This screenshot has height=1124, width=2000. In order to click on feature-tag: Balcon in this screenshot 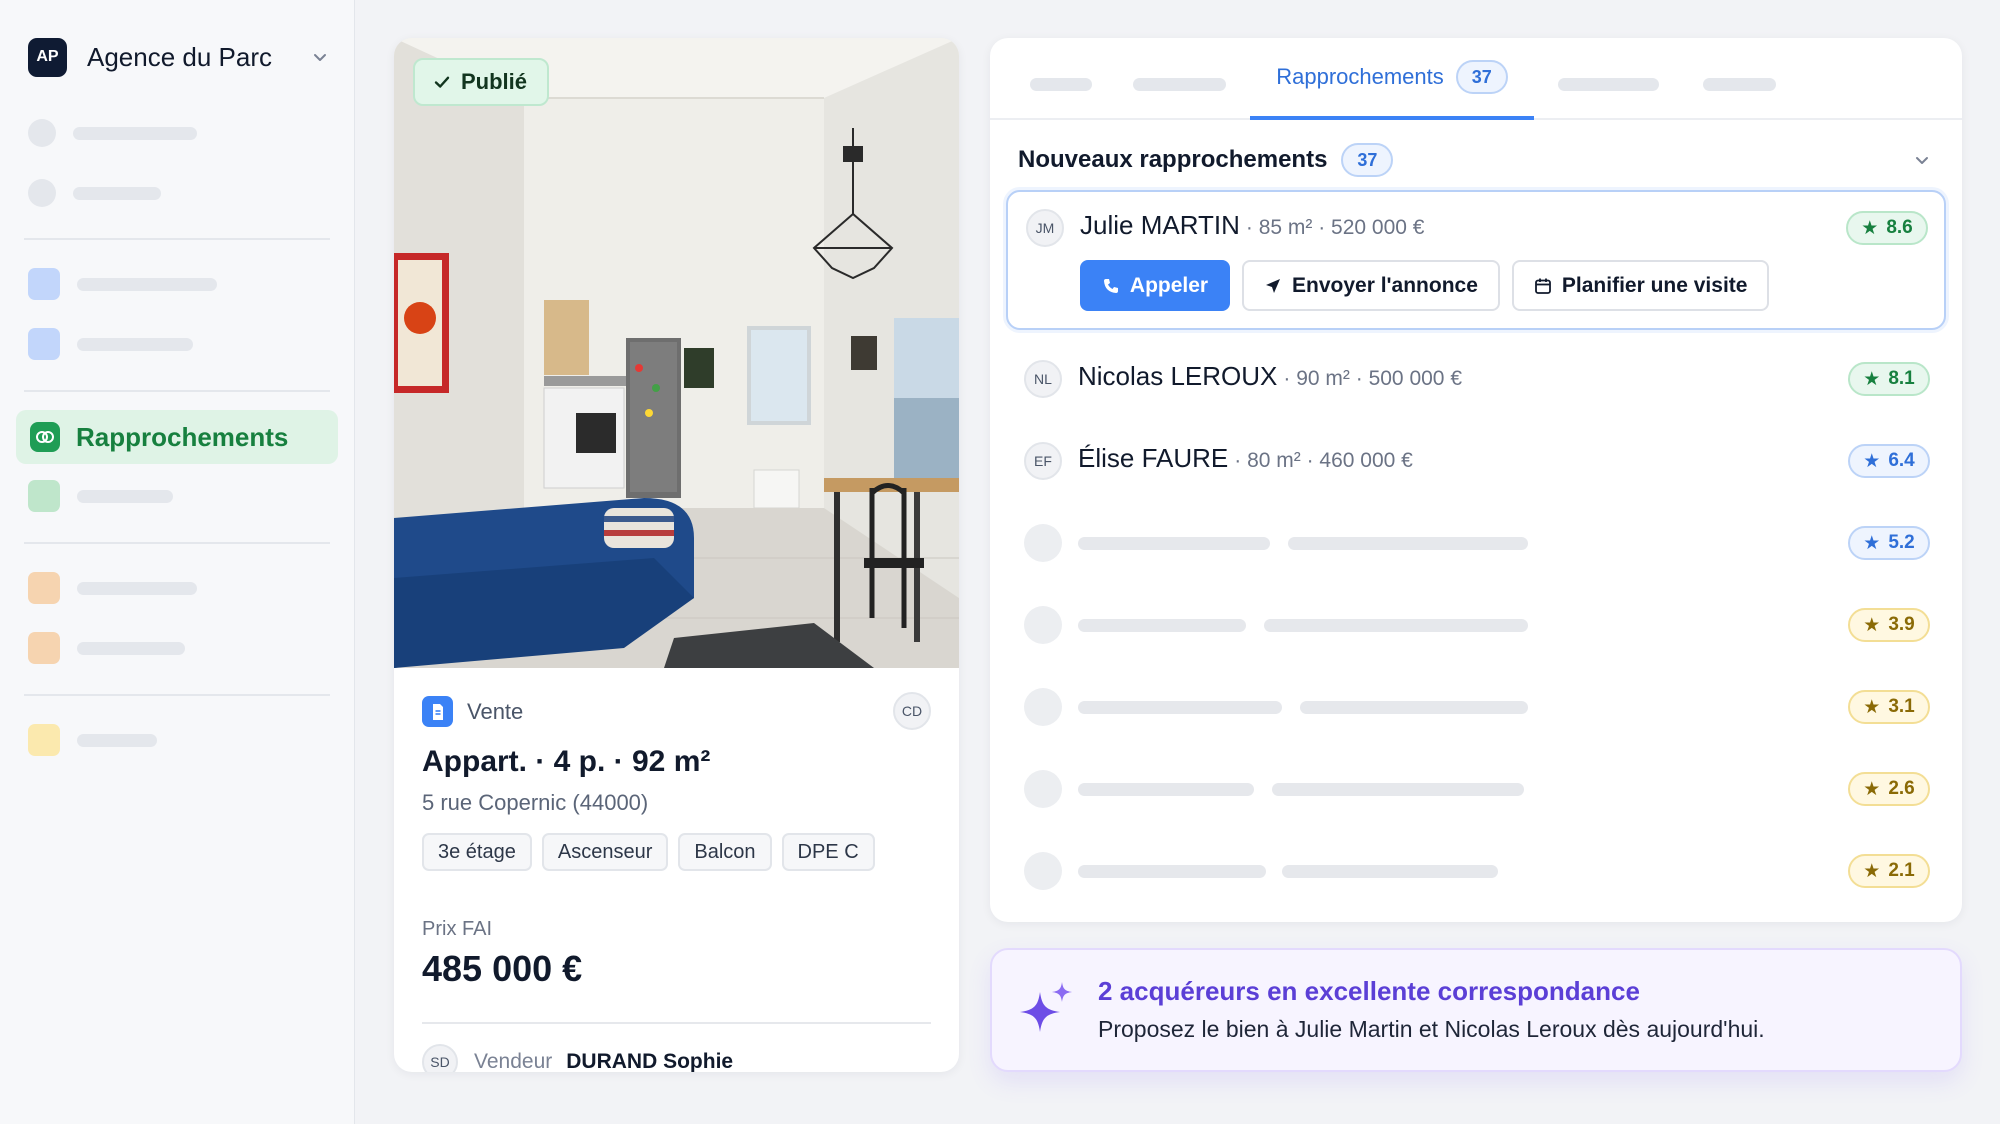, I will do `click(725, 852)`.